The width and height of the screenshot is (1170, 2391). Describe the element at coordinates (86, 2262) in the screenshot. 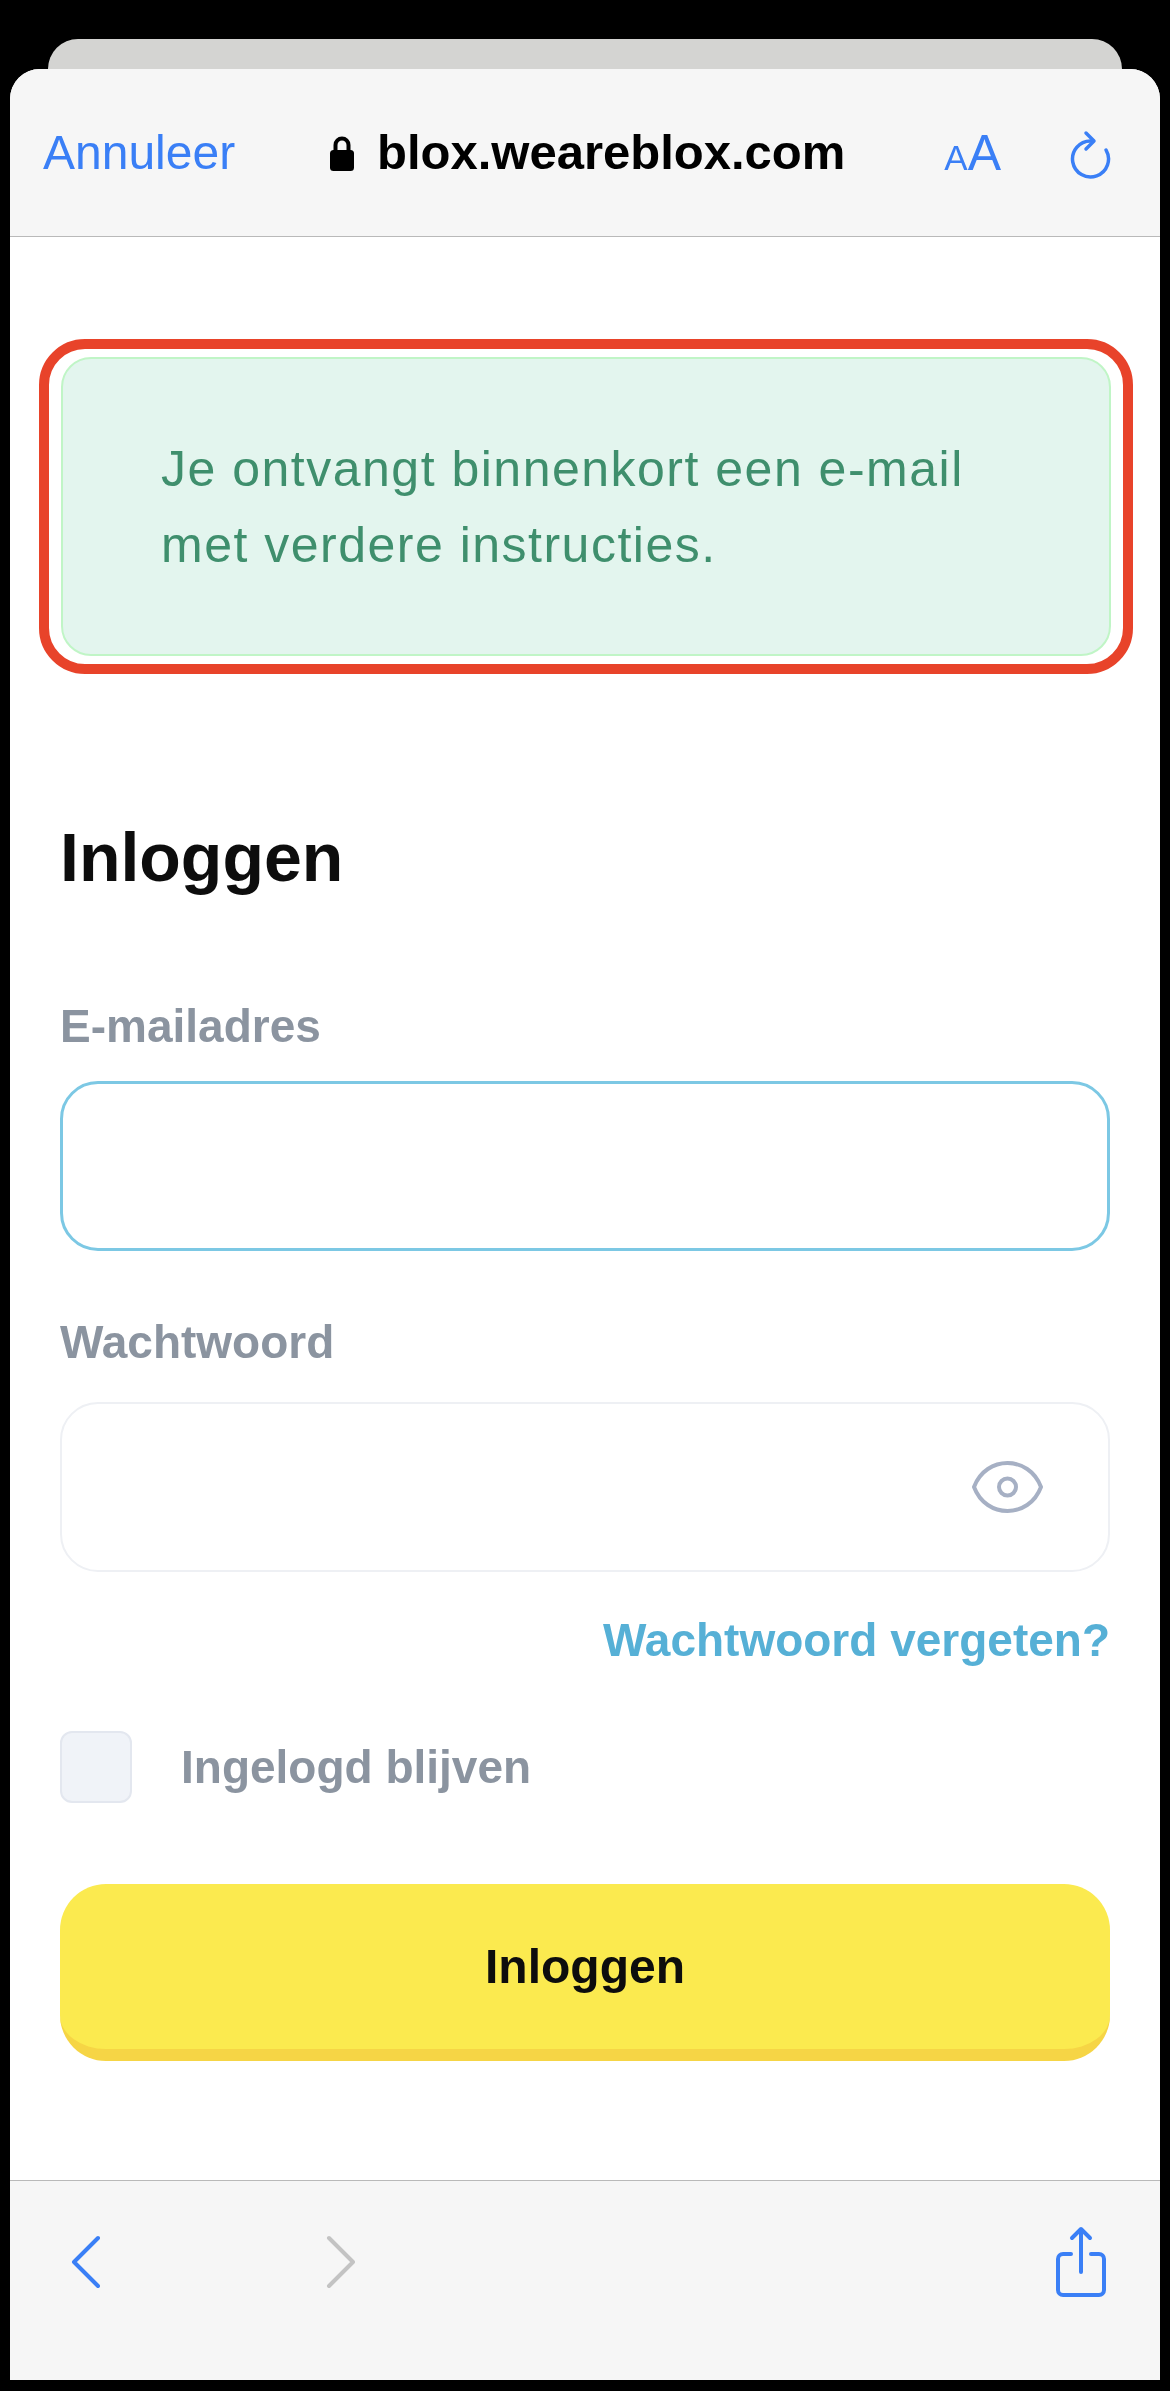

I see `chevron-left-icon` at that location.